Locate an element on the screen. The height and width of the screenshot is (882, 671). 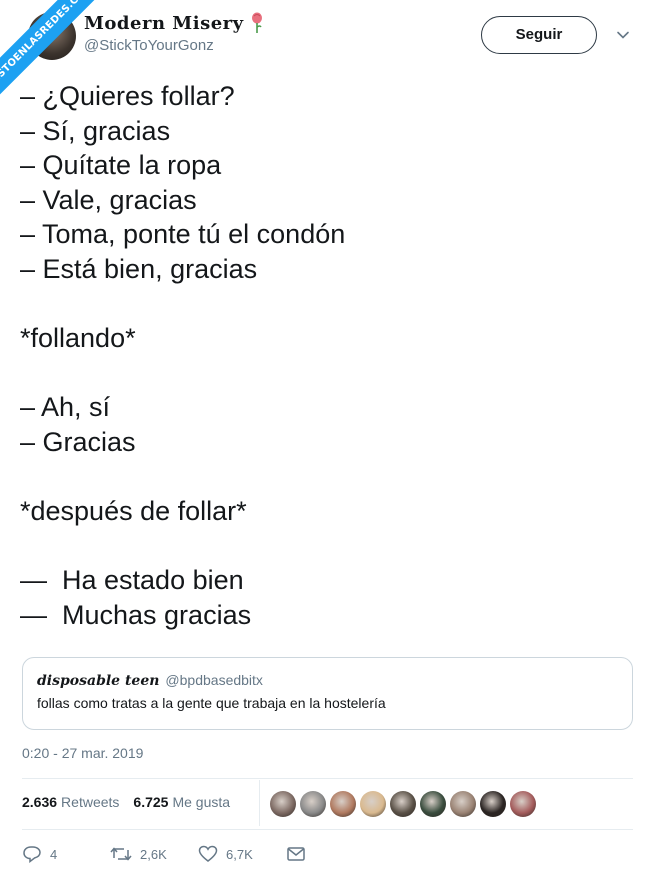
retweets-label: Retweets is located at coordinates (90, 802).